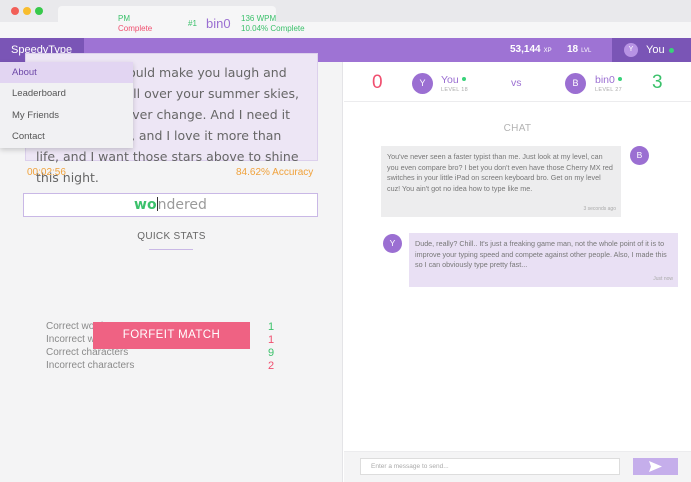 The image size is (691, 482). I want to click on quick-stats-title: QUICK STATS, so click(171, 236).